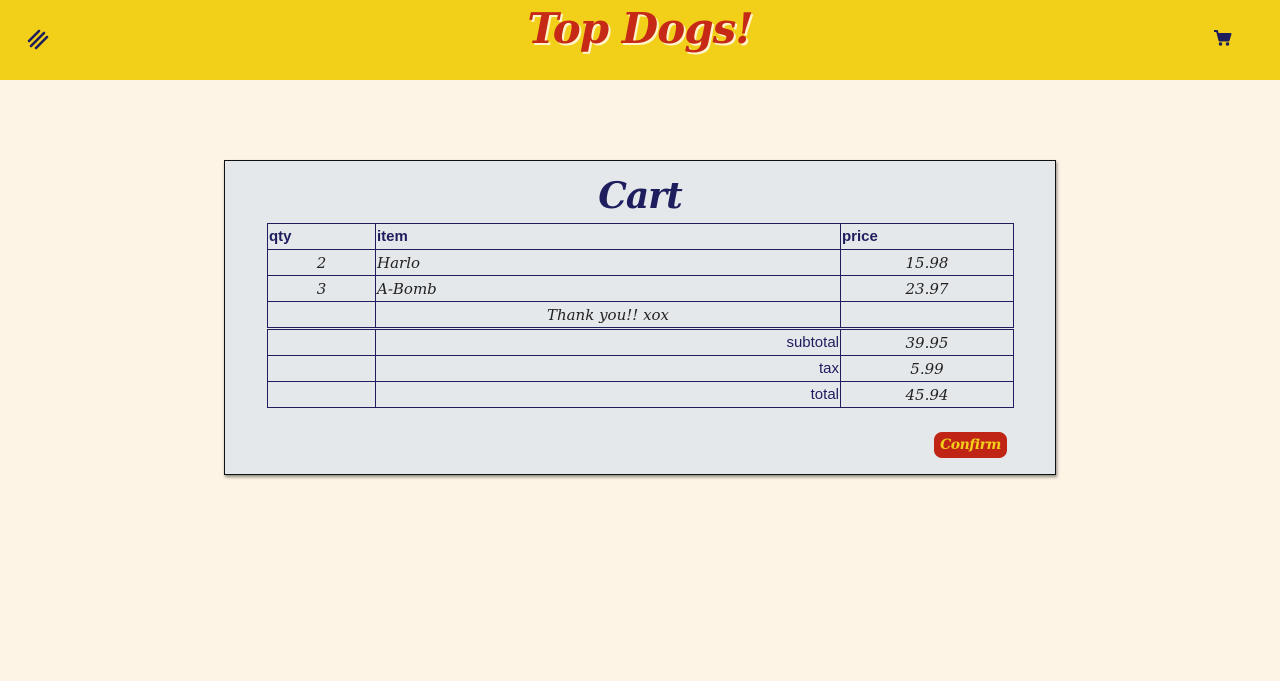 This screenshot has width=1280, height=681. I want to click on top-nav-bar: Top Dogs!, so click(640, 40).